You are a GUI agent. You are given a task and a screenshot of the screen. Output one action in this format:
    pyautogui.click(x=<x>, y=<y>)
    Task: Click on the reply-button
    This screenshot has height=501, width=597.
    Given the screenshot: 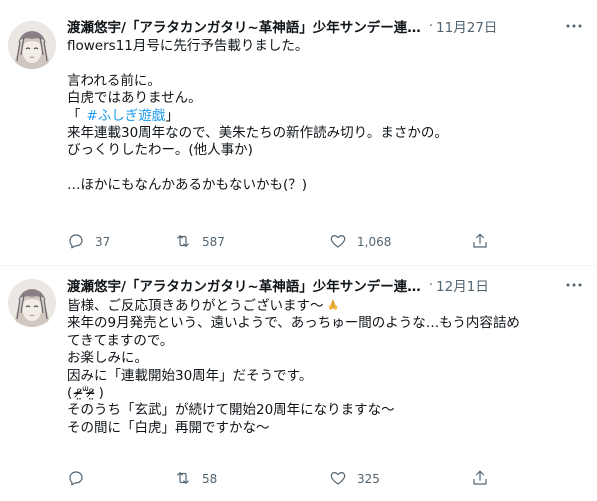 What is the action you would take?
    pyautogui.click(x=81, y=479)
    